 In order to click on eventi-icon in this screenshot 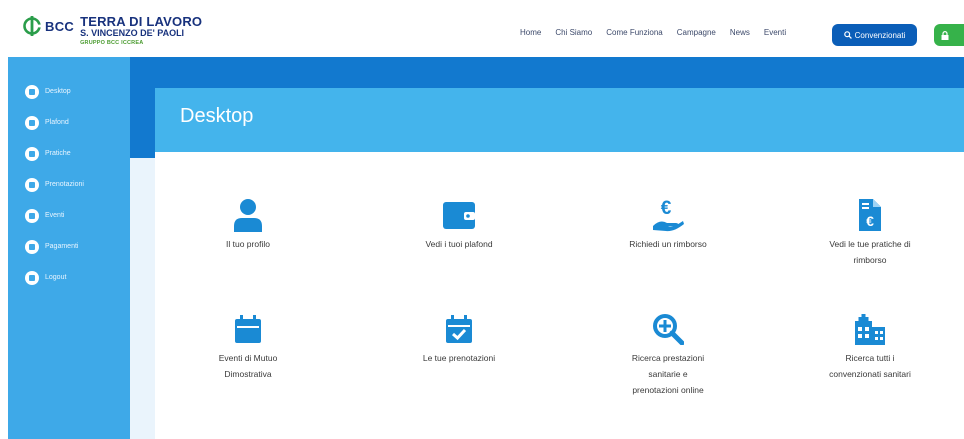, I will do `click(32, 215)`.